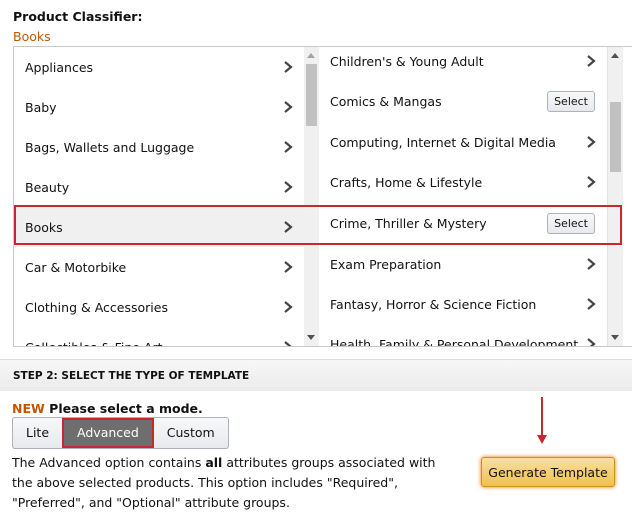 This screenshot has height=513, width=632. What do you see at coordinates (454, 341) in the screenshot?
I see `subcategory-label: Health, Family & Personal Development` at bounding box center [454, 341].